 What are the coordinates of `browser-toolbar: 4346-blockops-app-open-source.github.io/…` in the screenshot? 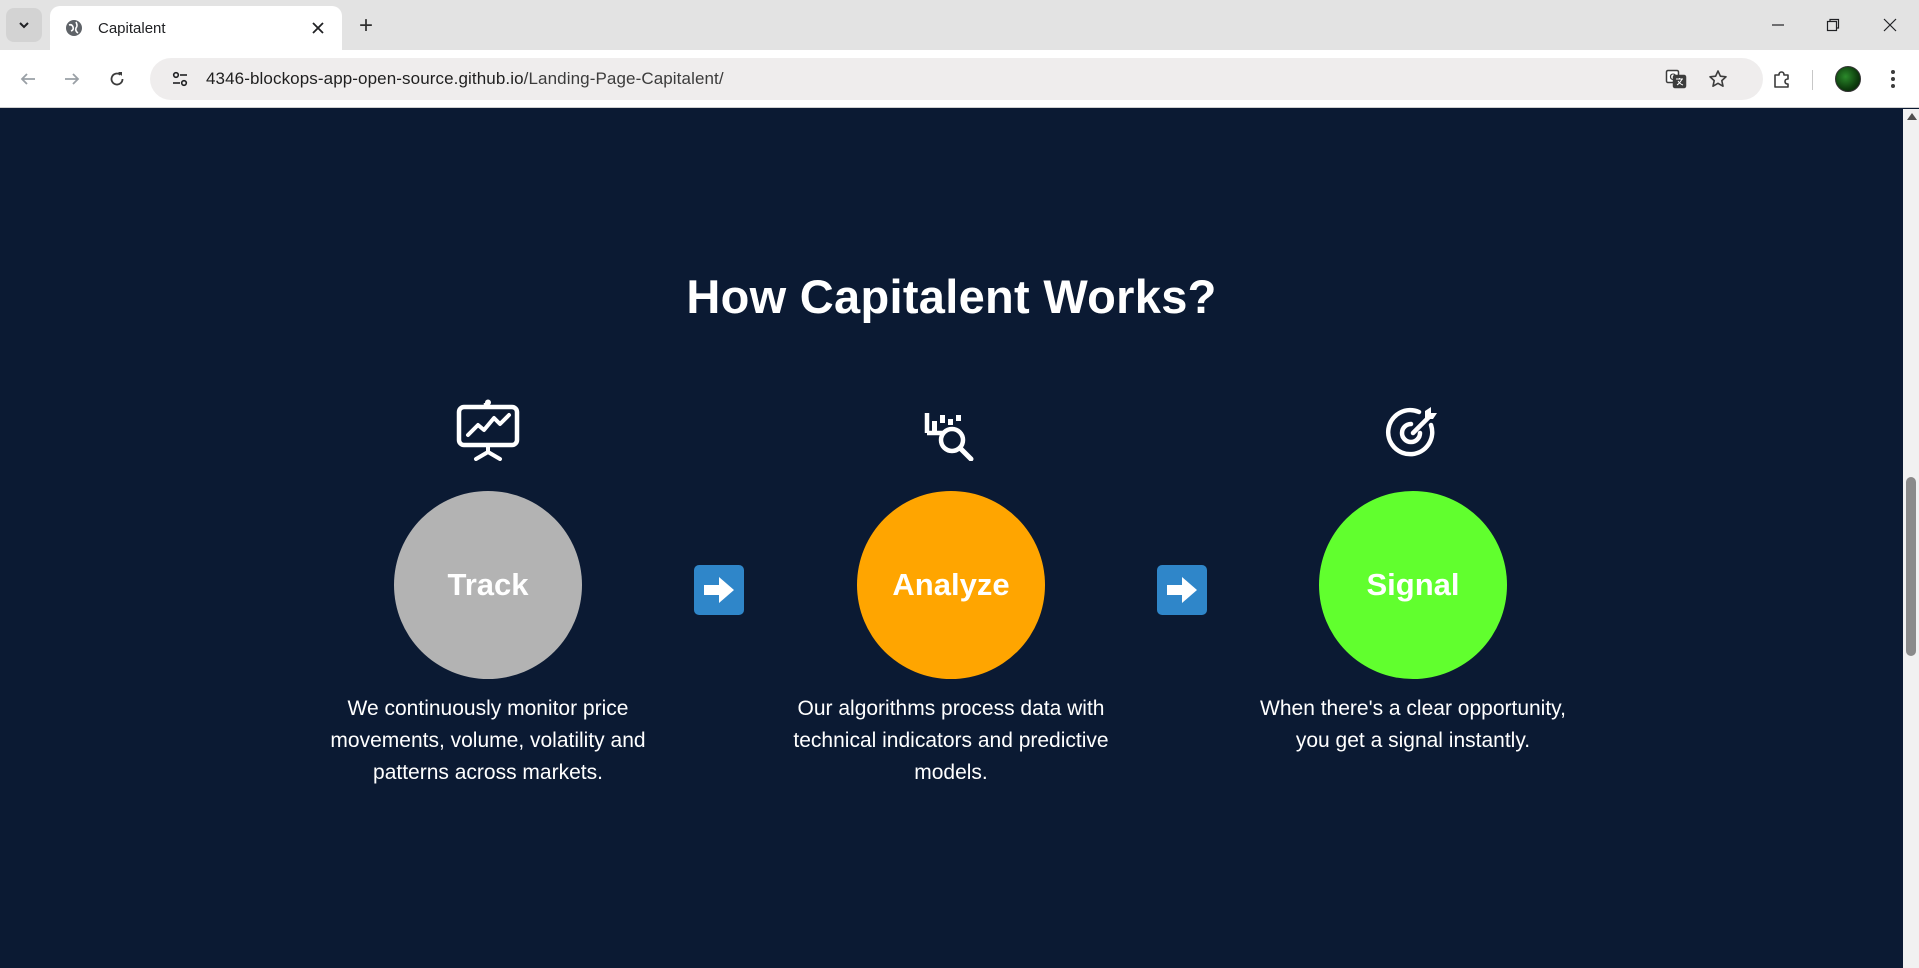 It's located at (959, 79).